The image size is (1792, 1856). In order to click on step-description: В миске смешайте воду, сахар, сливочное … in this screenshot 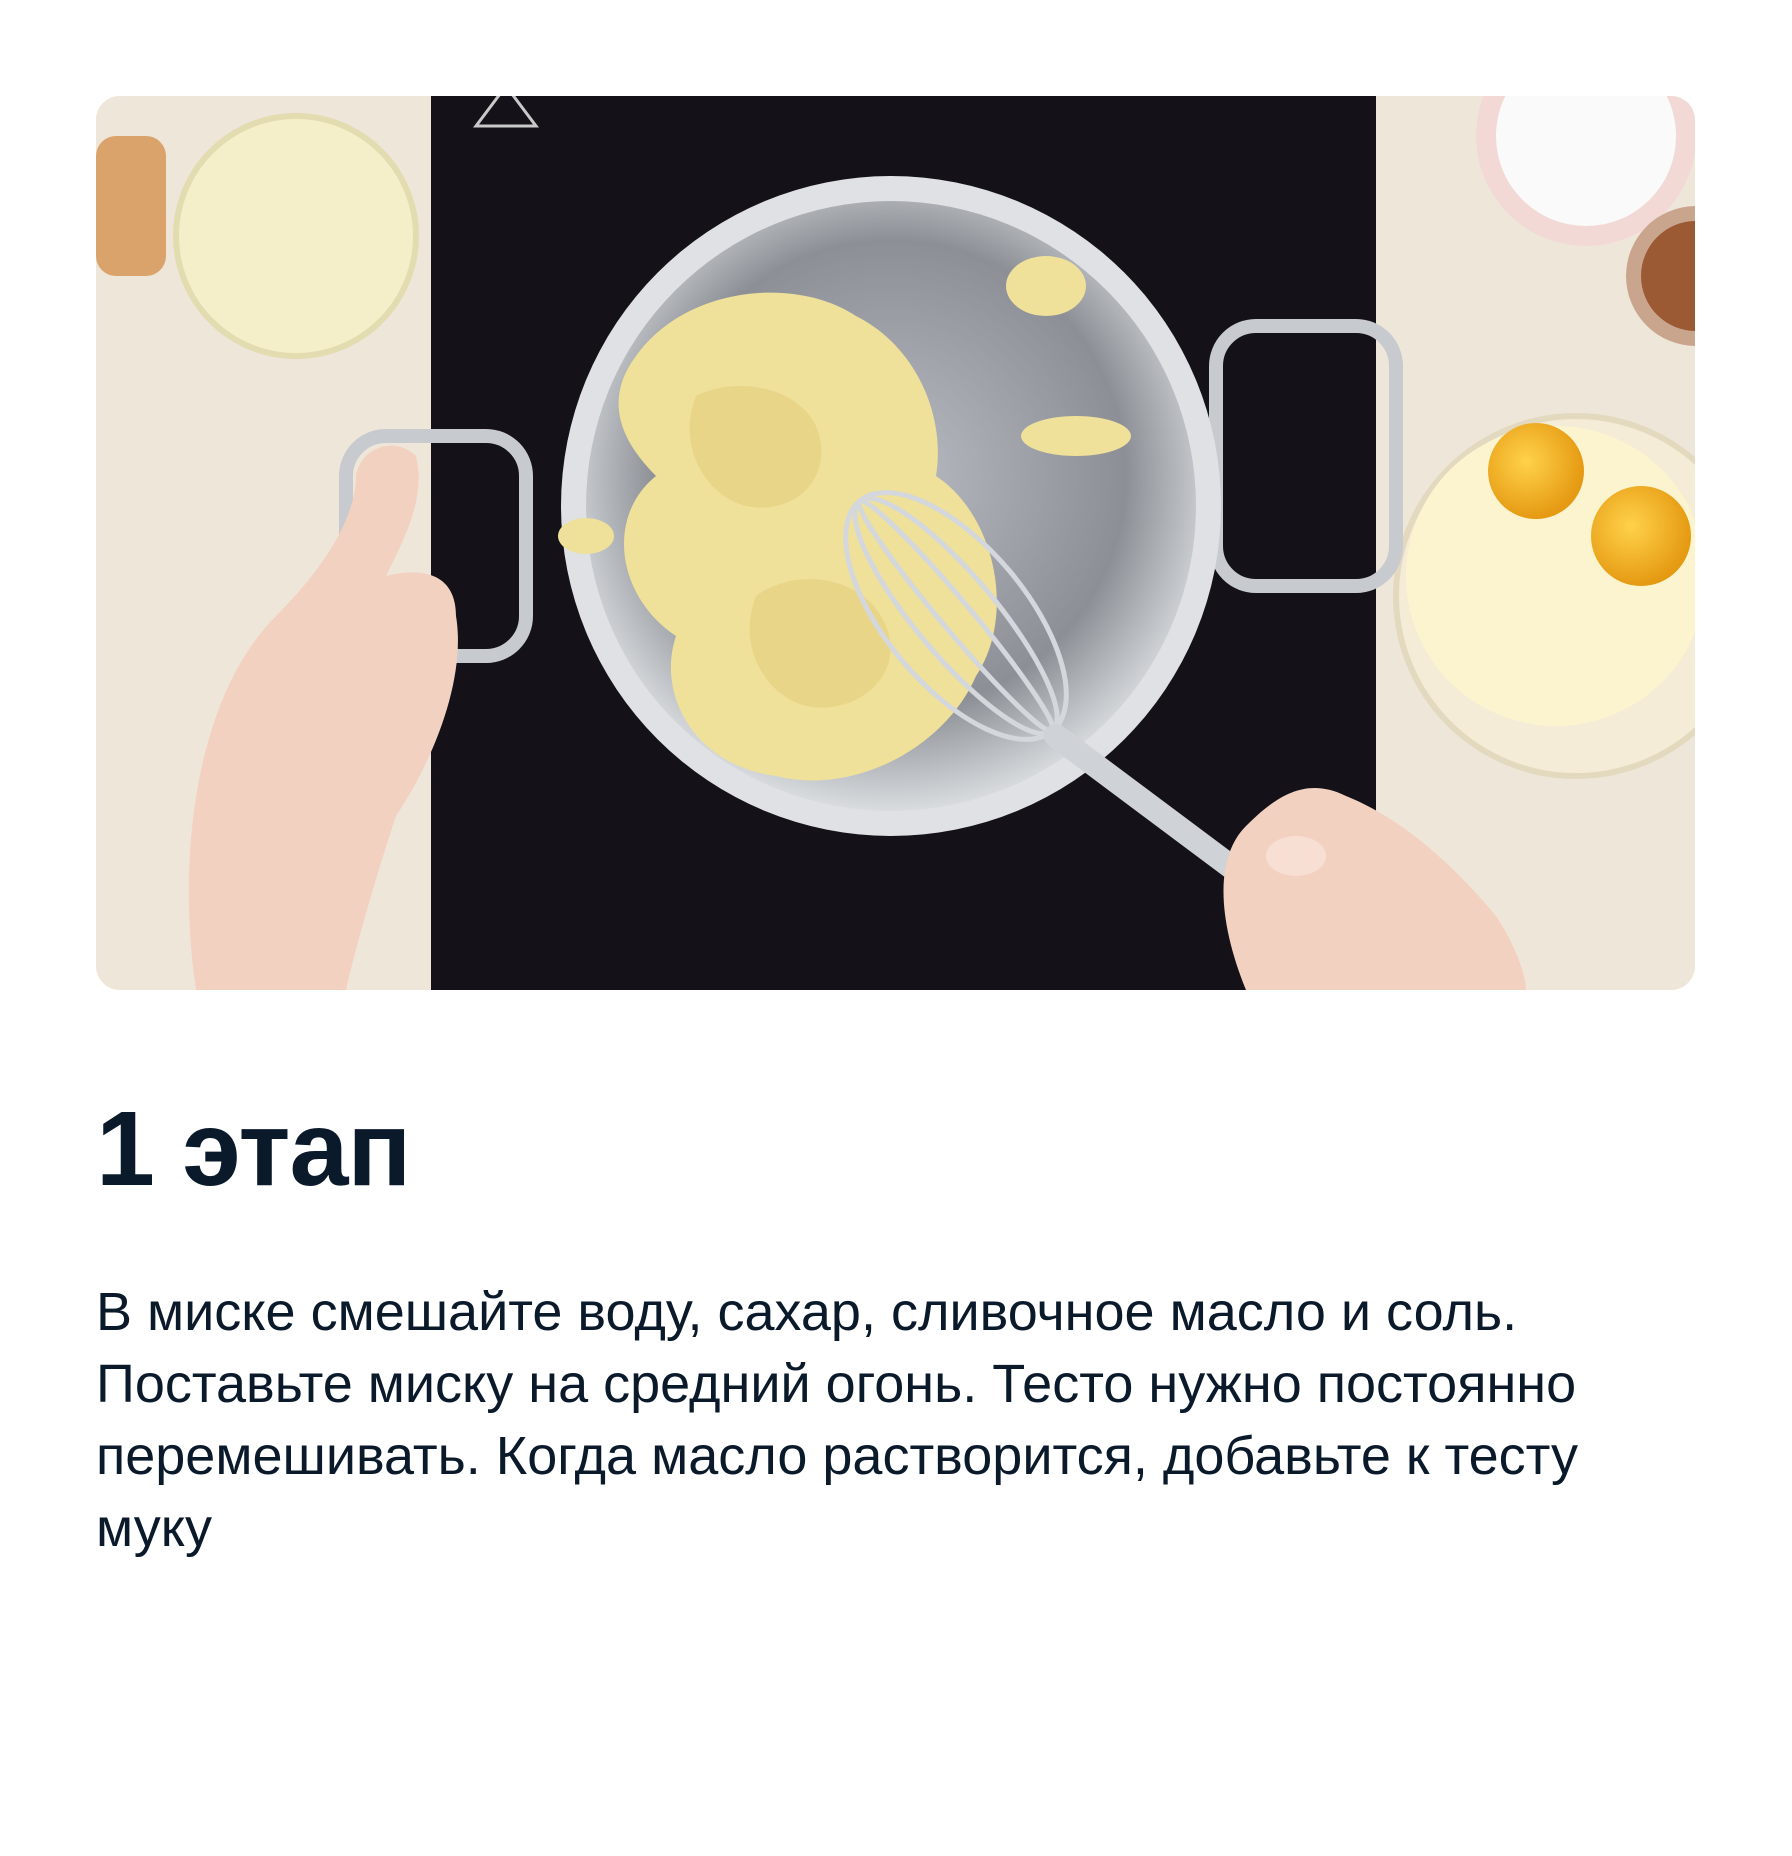, I will do `click(837, 1420)`.